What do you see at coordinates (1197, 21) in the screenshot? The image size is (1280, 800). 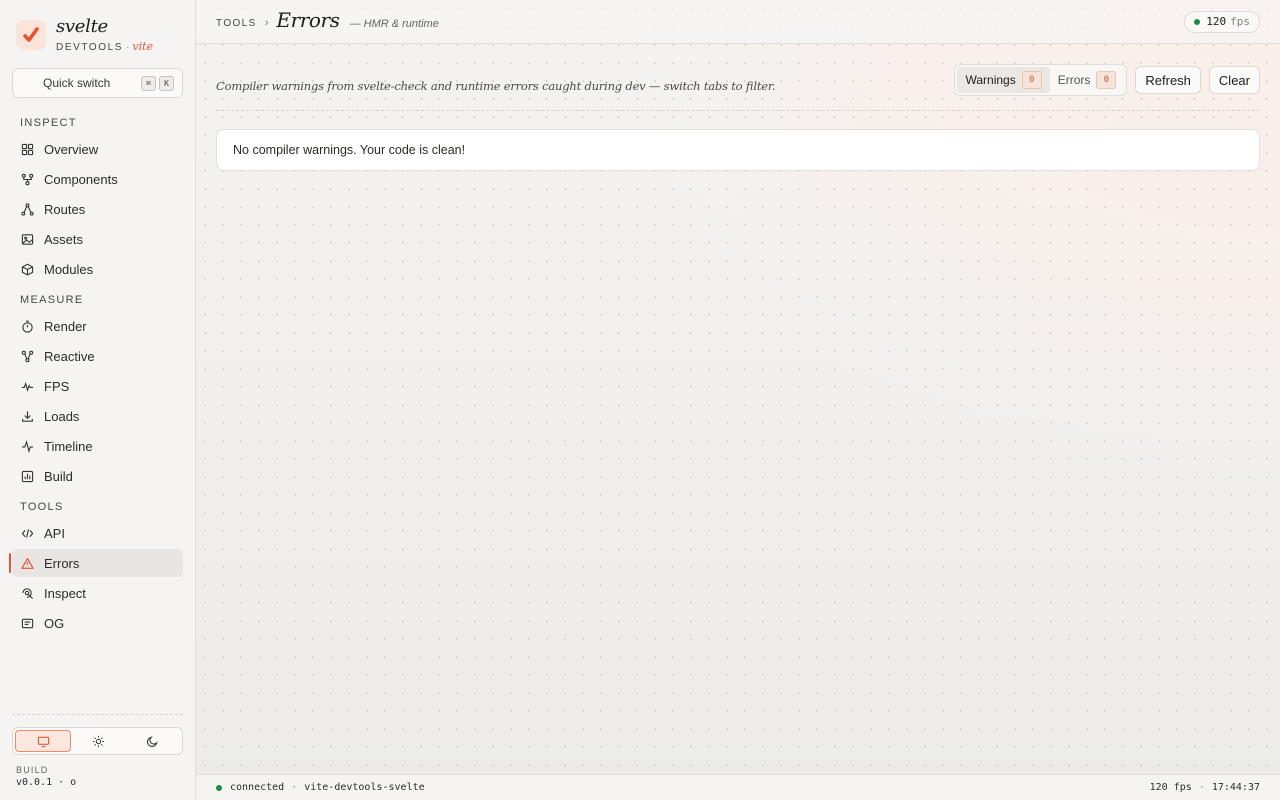 I see `fps-status-dot` at bounding box center [1197, 21].